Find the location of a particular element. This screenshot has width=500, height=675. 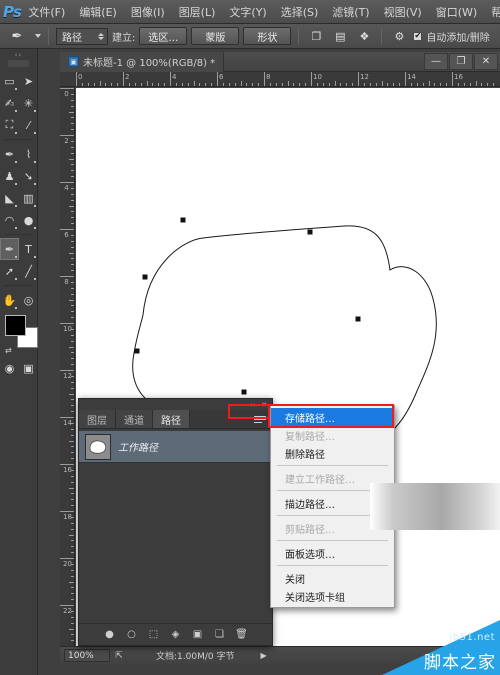

auto-add-delete-checkbox: ✔ is located at coordinates (418, 36).